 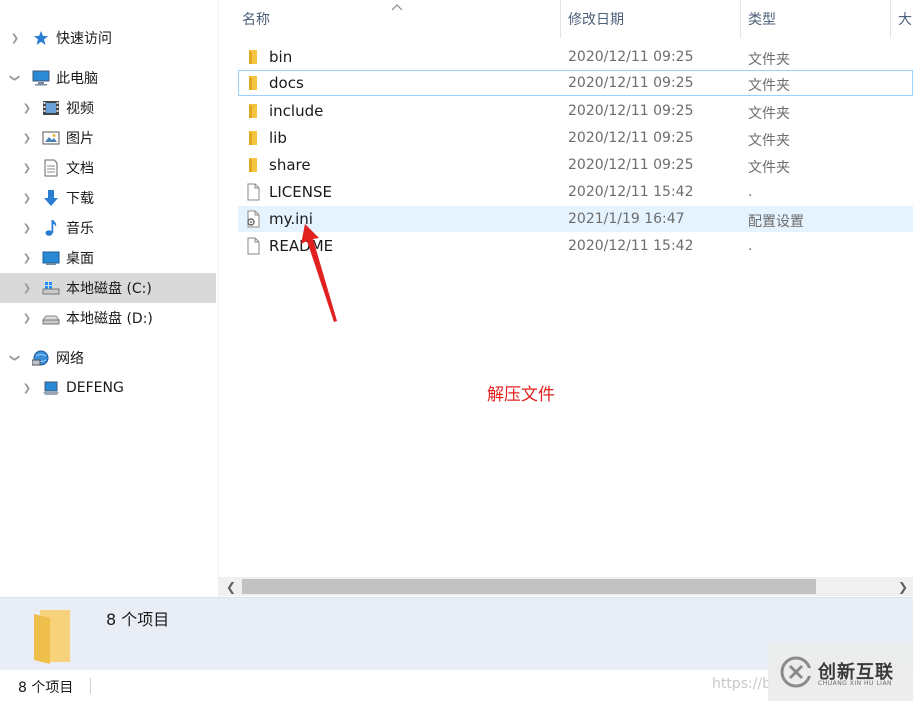 I want to click on nav-label: 桌面, so click(x=80, y=259).